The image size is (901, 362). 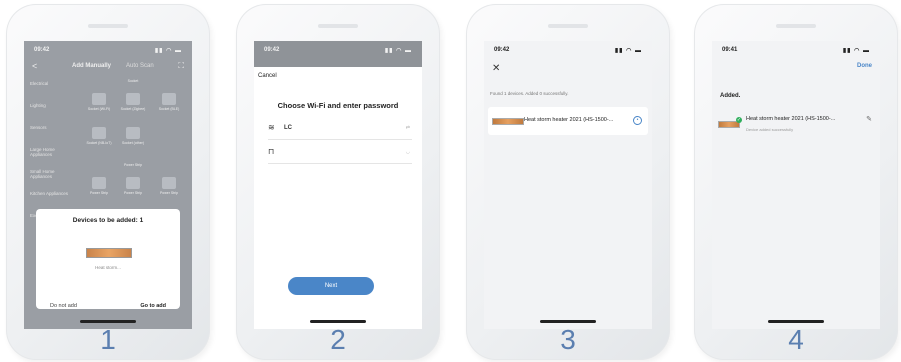 What do you see at coordinates (133, 81) in the screenshot?
I see `section-label-socket: Socket` at bounding box center [133, 81].